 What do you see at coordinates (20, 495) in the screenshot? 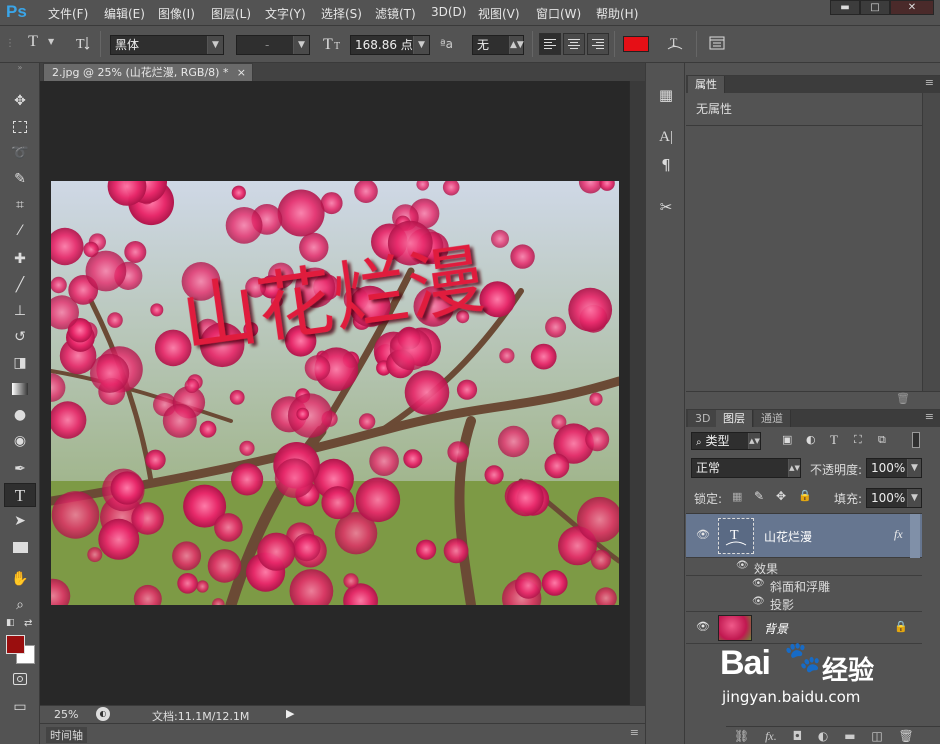
I see `type-tool-icon: T` at bounding box center [20, 495].